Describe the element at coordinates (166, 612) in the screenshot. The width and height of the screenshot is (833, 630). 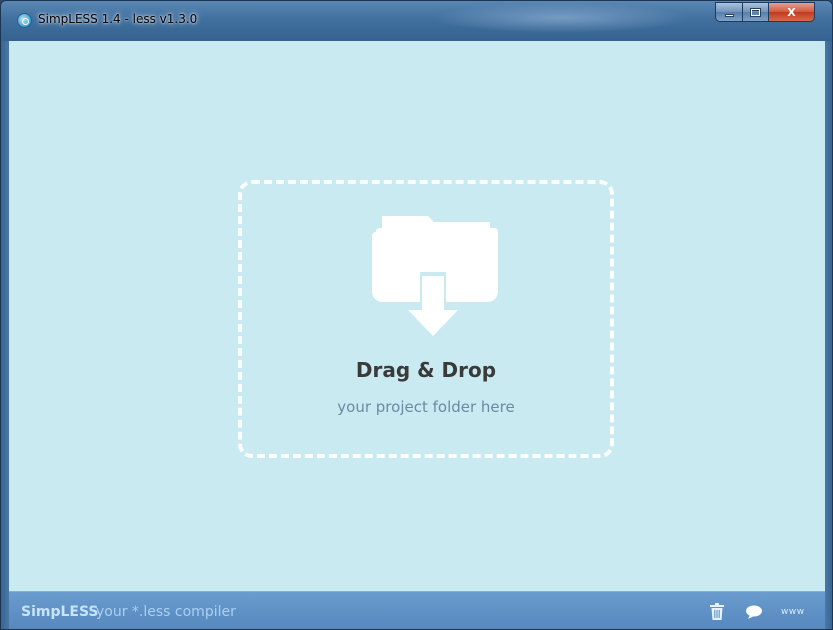
I see `brand-tagline: your *.less compiler` at that location.